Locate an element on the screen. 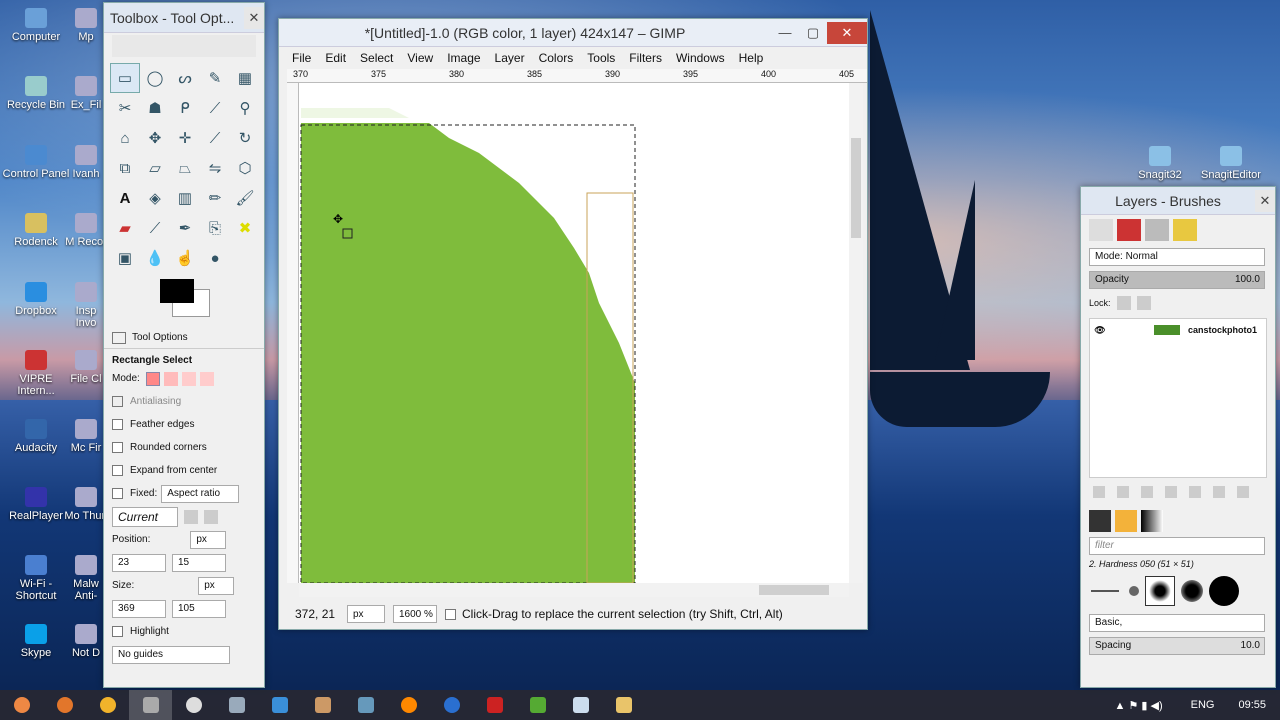 This screenshot has height=720, width=1280. channels-tab-icon is located at coordinates (1129, 230).